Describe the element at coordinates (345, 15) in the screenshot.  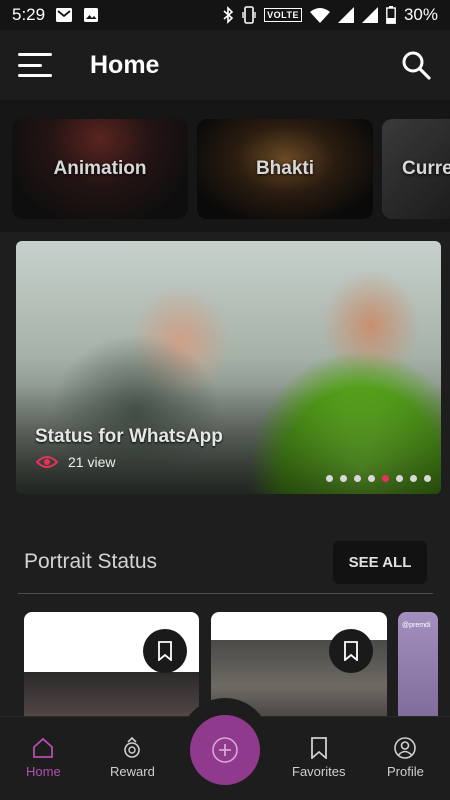
I see `signal-icon` at that location.